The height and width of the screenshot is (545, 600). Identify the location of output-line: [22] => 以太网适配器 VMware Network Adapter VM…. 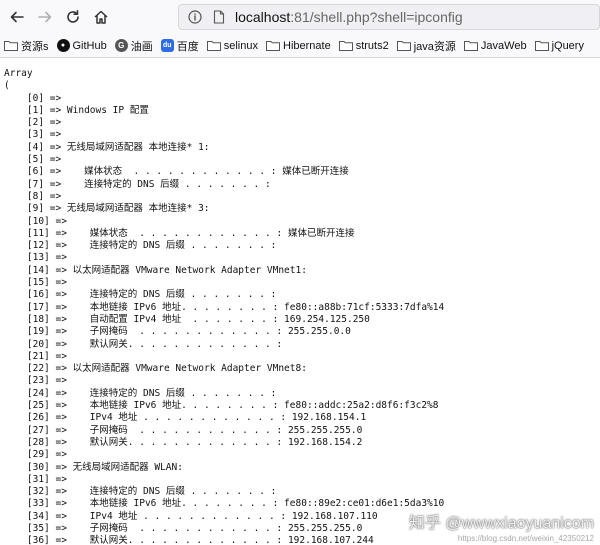
(155, 369).